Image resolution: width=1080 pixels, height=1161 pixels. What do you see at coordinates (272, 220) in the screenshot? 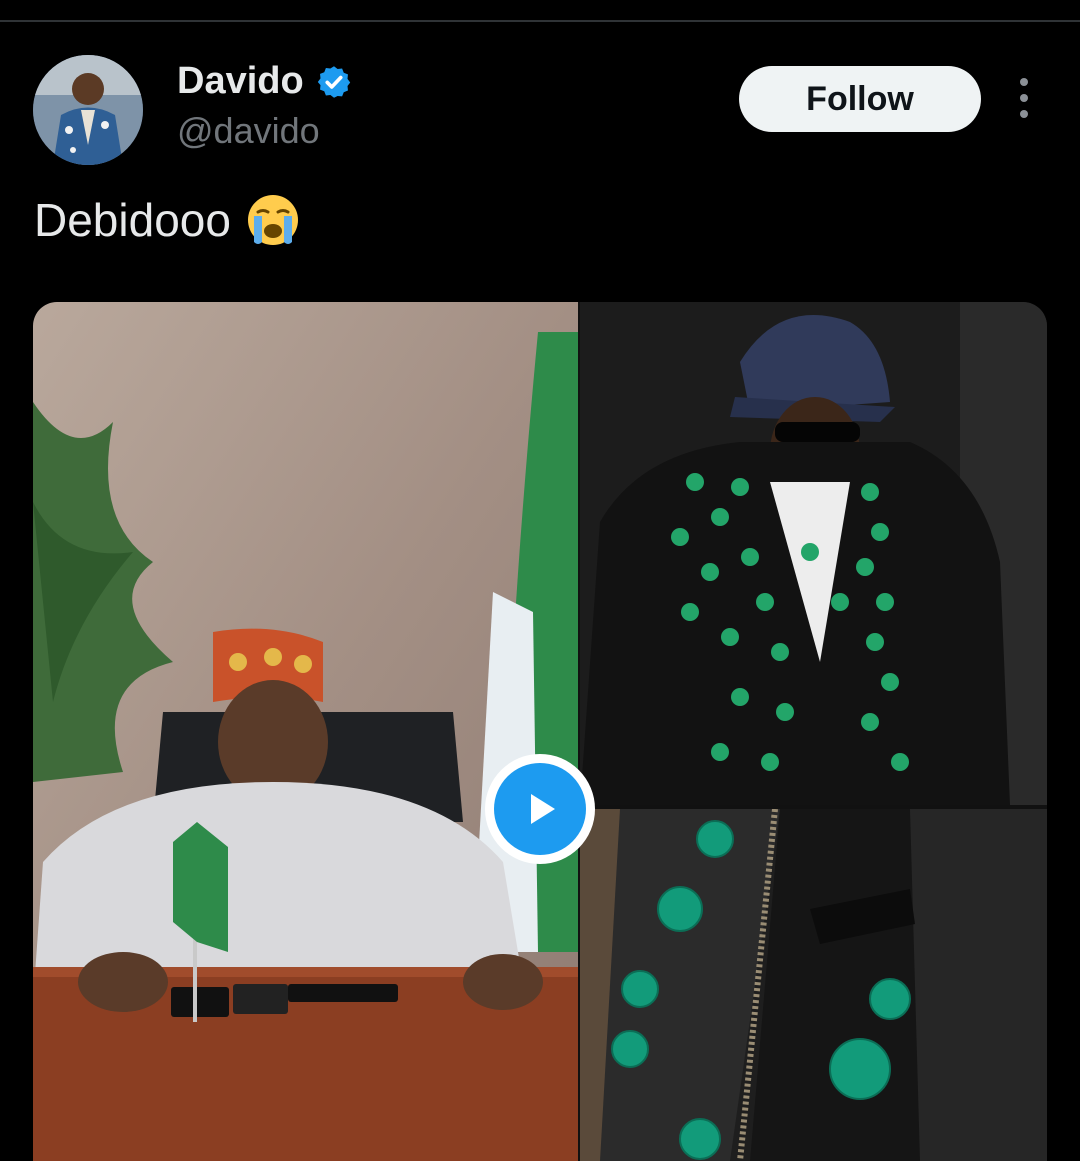
I see `loudly-crying-face-icon` at bounding box center [272, 220].